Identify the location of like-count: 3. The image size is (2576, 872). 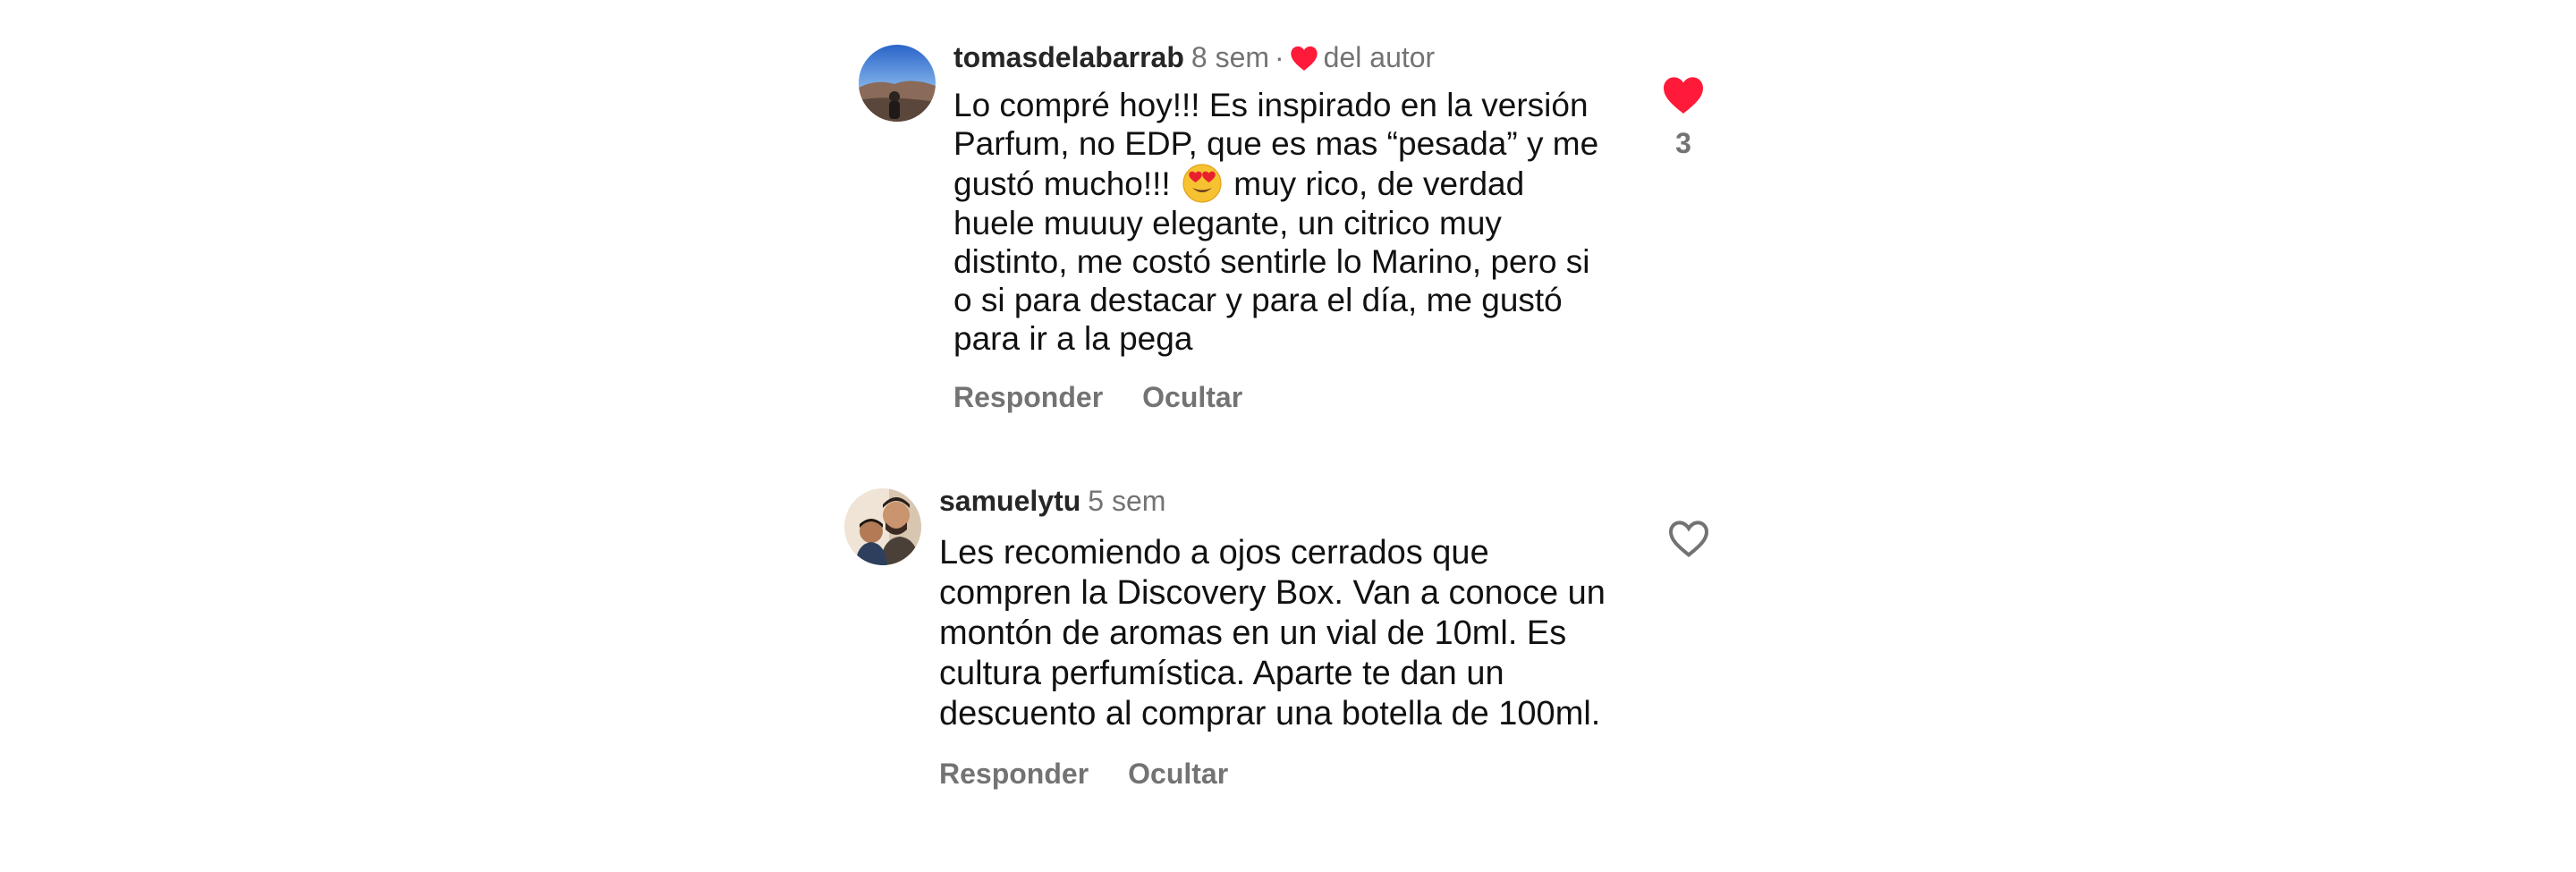
(1683, 143).